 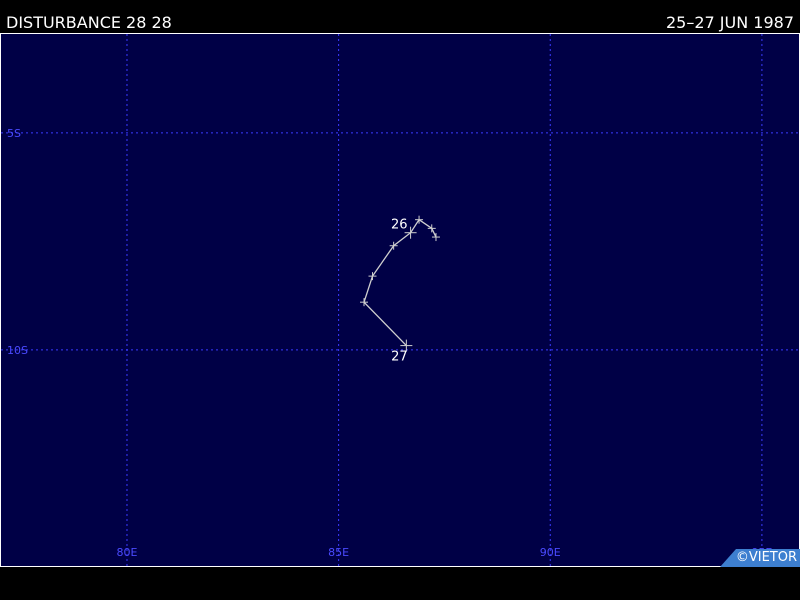 I want to click on lat-tick-label: 5S, so click(x=14, y=133).